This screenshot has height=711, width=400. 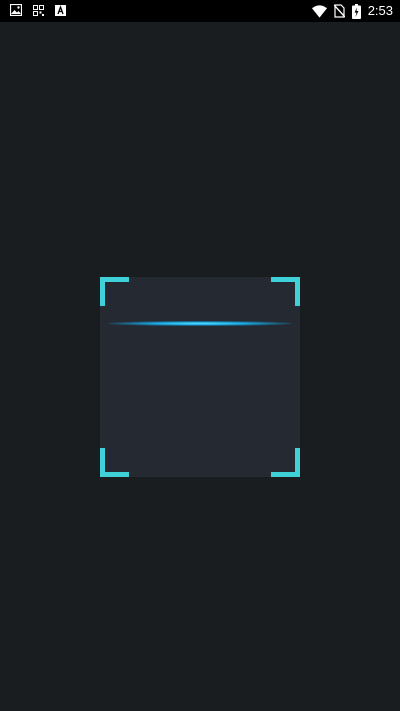 I want to click on status-clock: 2:53, so click(x=380, y=10).